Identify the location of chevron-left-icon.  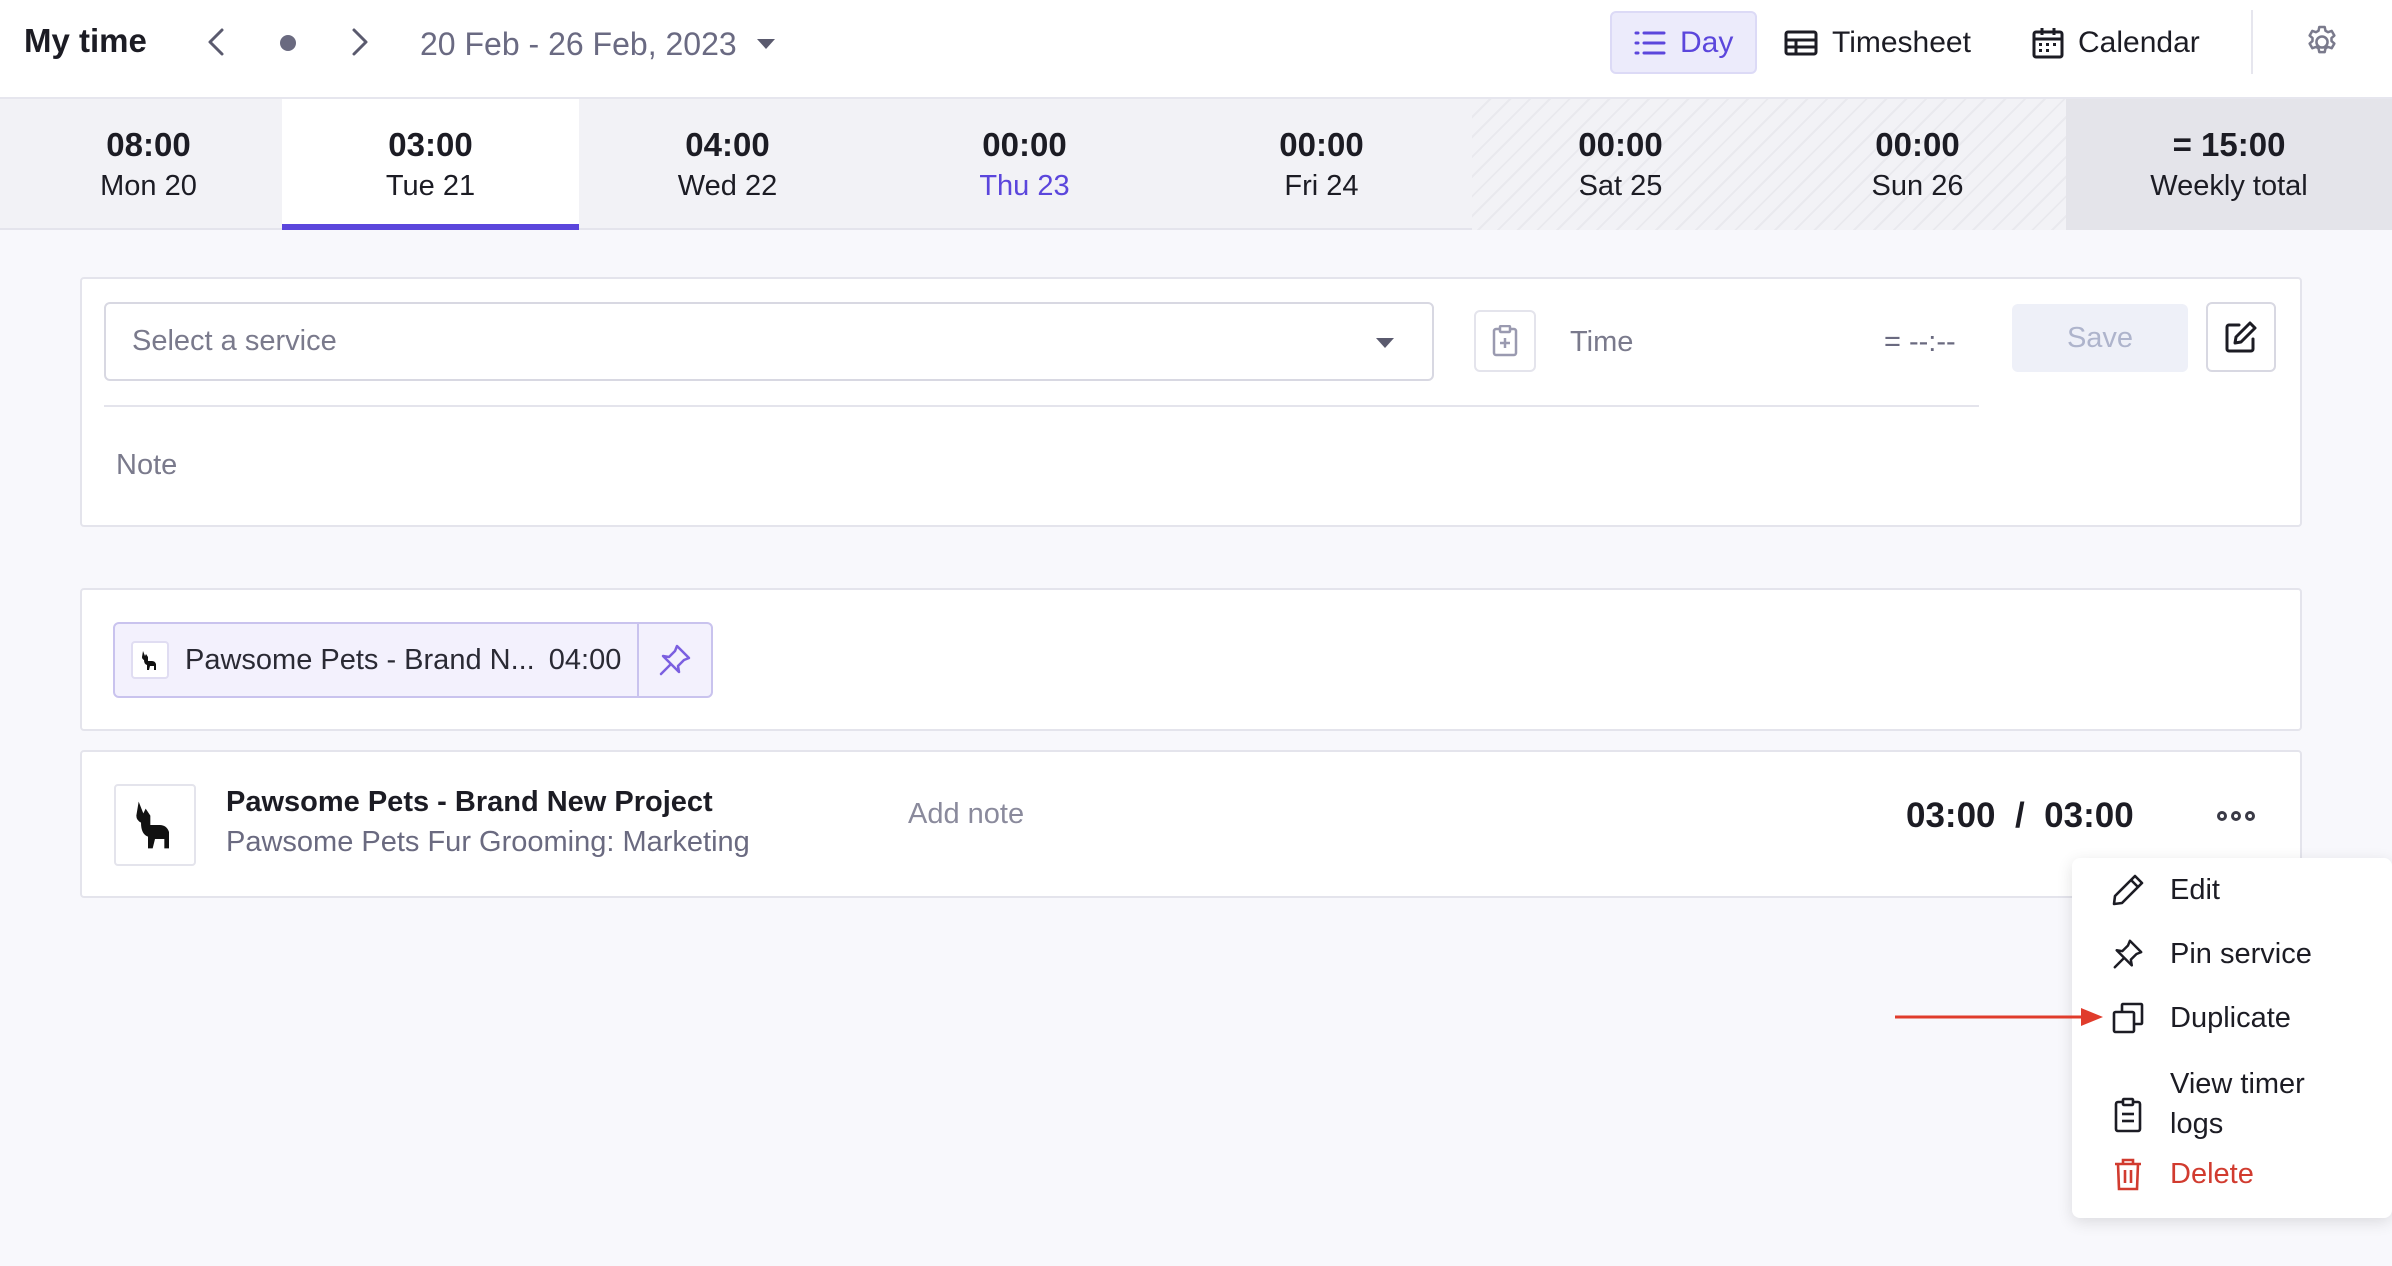
(216, 42).